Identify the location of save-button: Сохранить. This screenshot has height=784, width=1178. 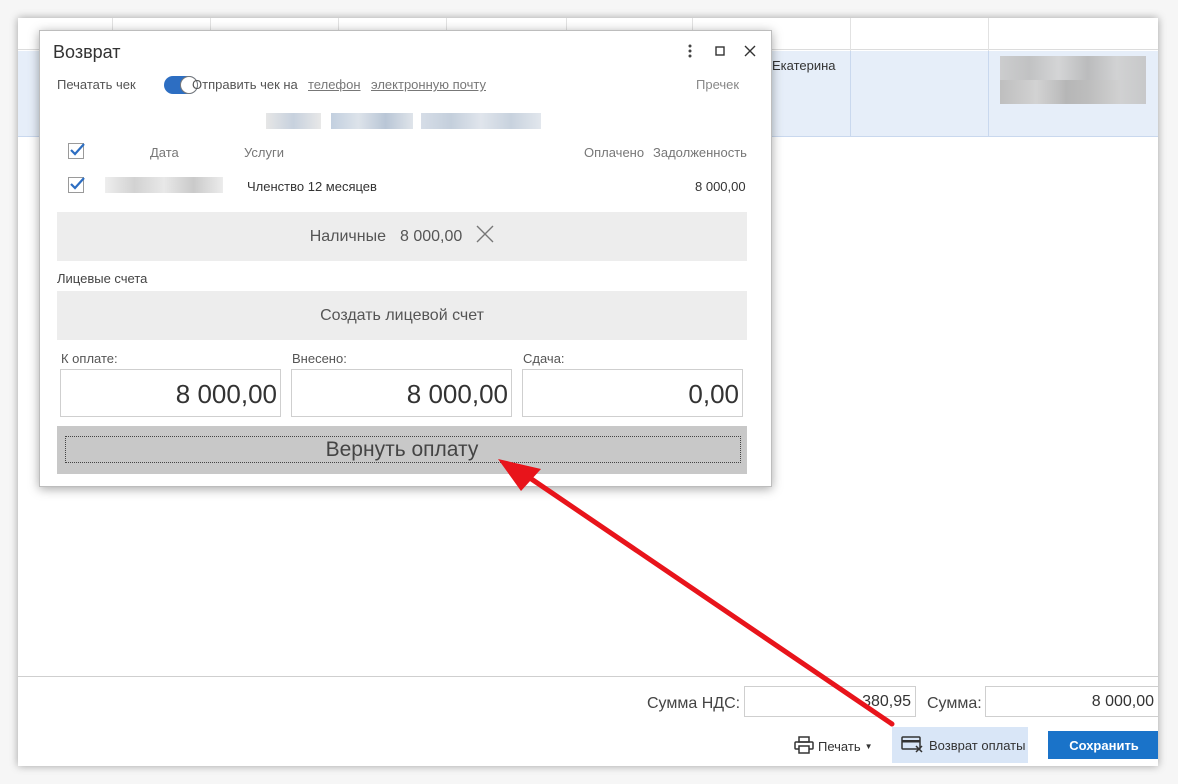
(1103, 745).